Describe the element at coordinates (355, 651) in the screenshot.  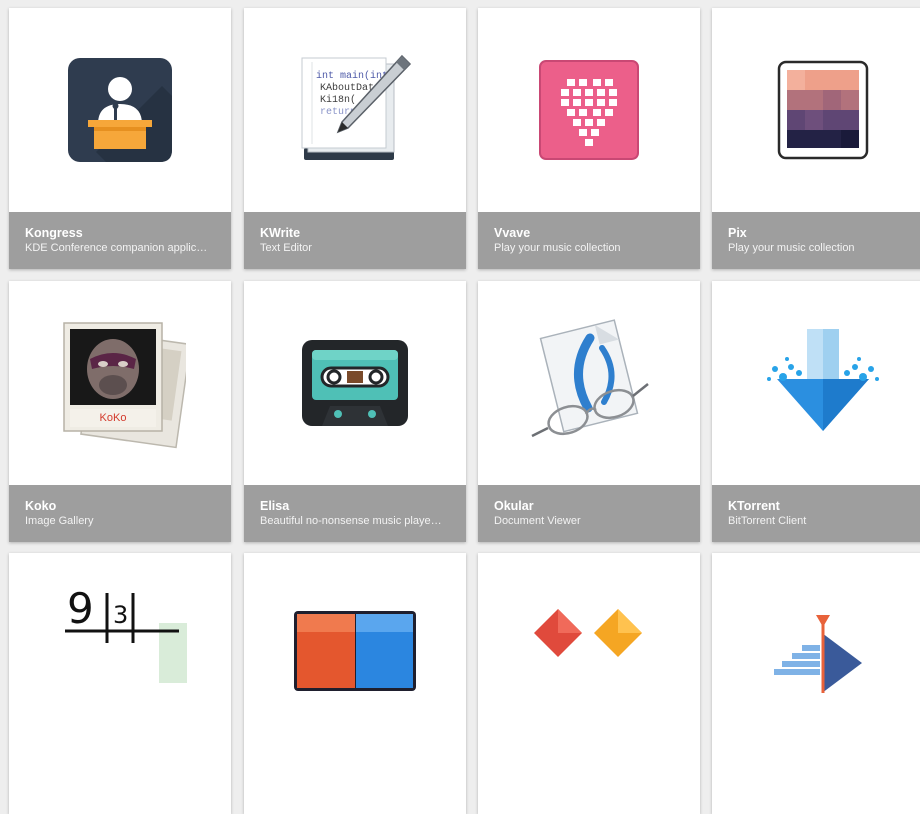
I see `red-blue-panels-icon` at that location.